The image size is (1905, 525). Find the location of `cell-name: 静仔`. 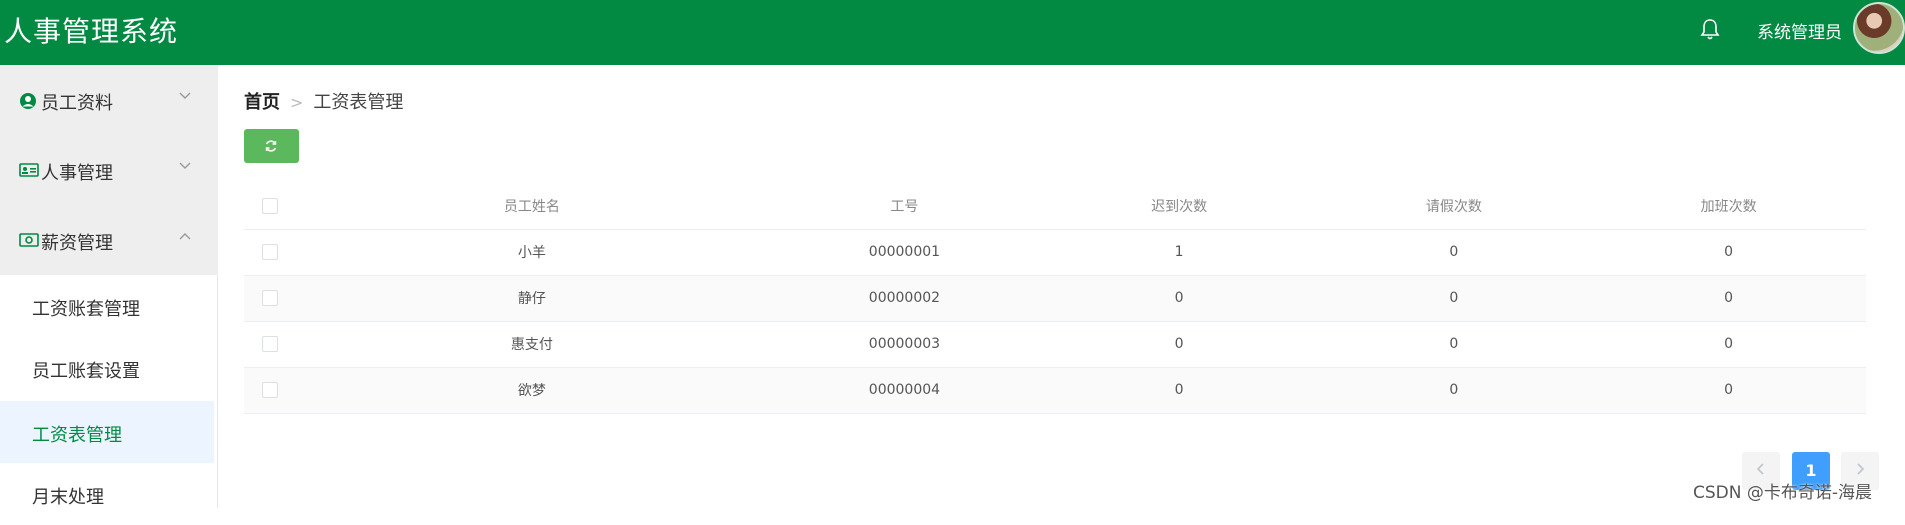

cell-name: 静仔 is located at coordinates (532, 298).